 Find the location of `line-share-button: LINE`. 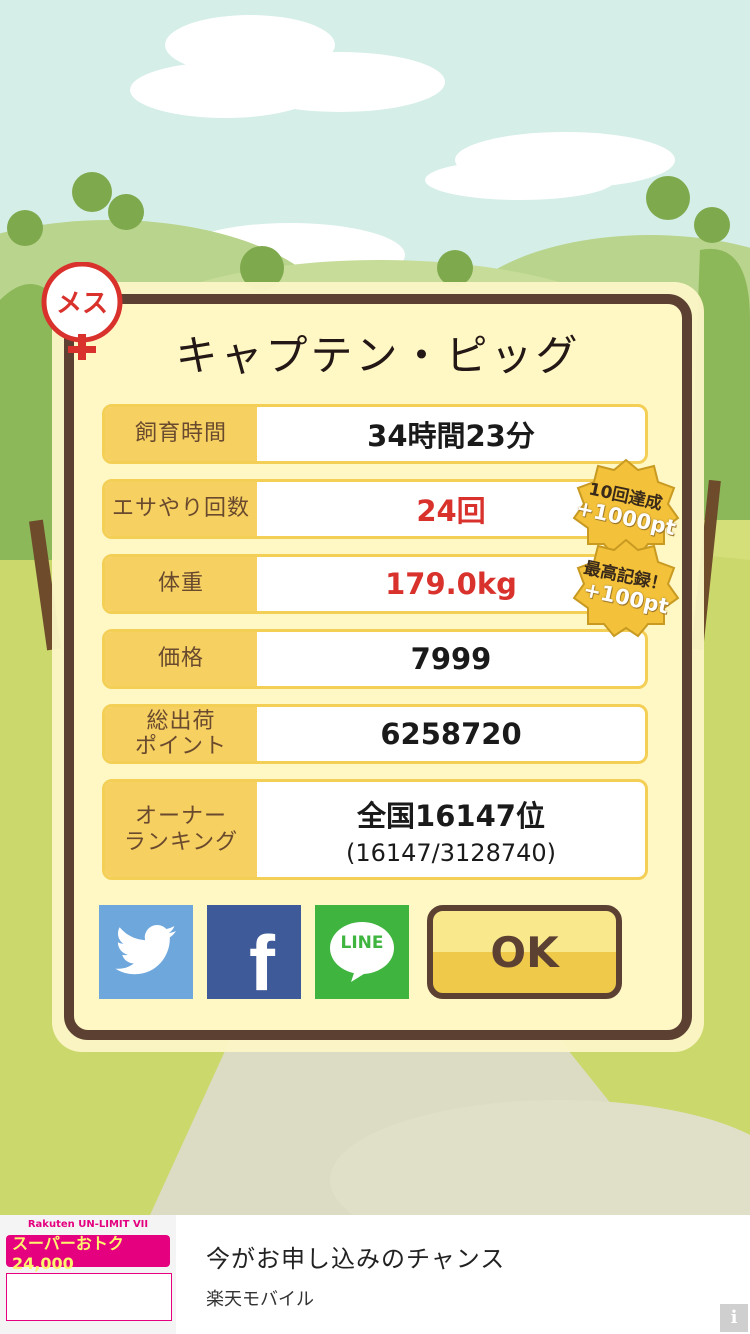

line-share-button: LINE is located at coordinates (362, 952).